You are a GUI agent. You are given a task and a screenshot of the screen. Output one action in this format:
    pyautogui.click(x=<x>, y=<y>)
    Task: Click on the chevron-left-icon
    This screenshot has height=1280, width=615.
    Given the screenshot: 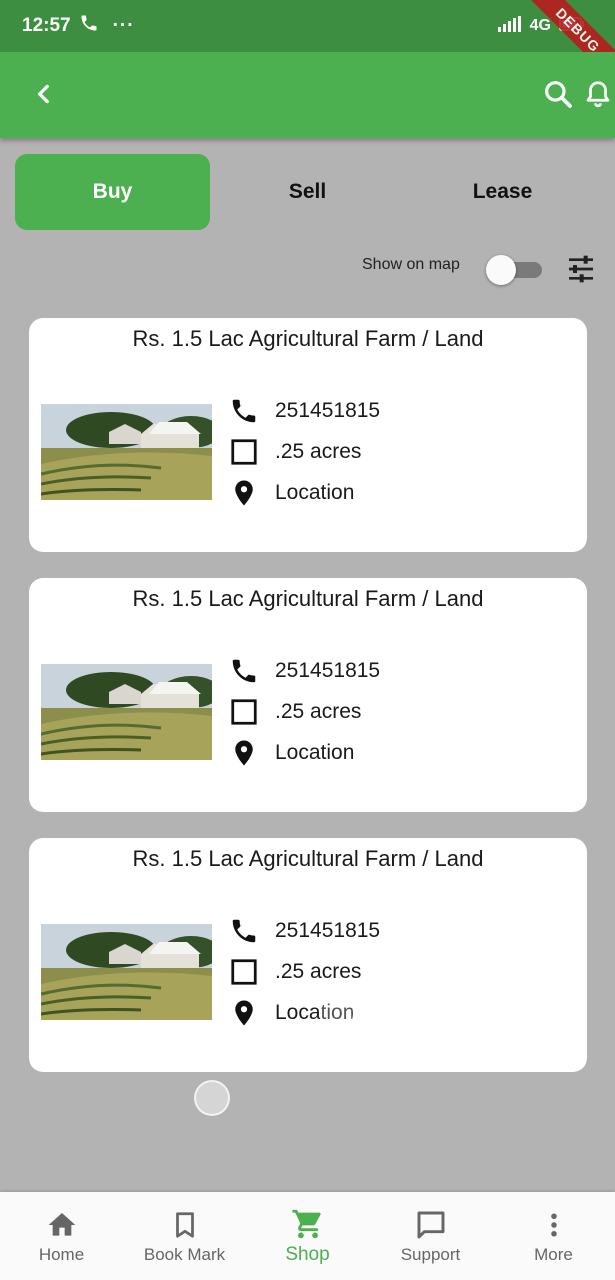 What is the action you would take?
    pyautogui.click(x=43, y=94)
    